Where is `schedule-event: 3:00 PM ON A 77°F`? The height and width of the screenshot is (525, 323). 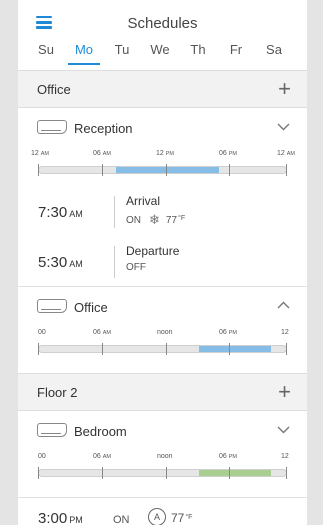
schedule-event: 3:00 PM ON A 77°F is located at coordinates (162, 511).